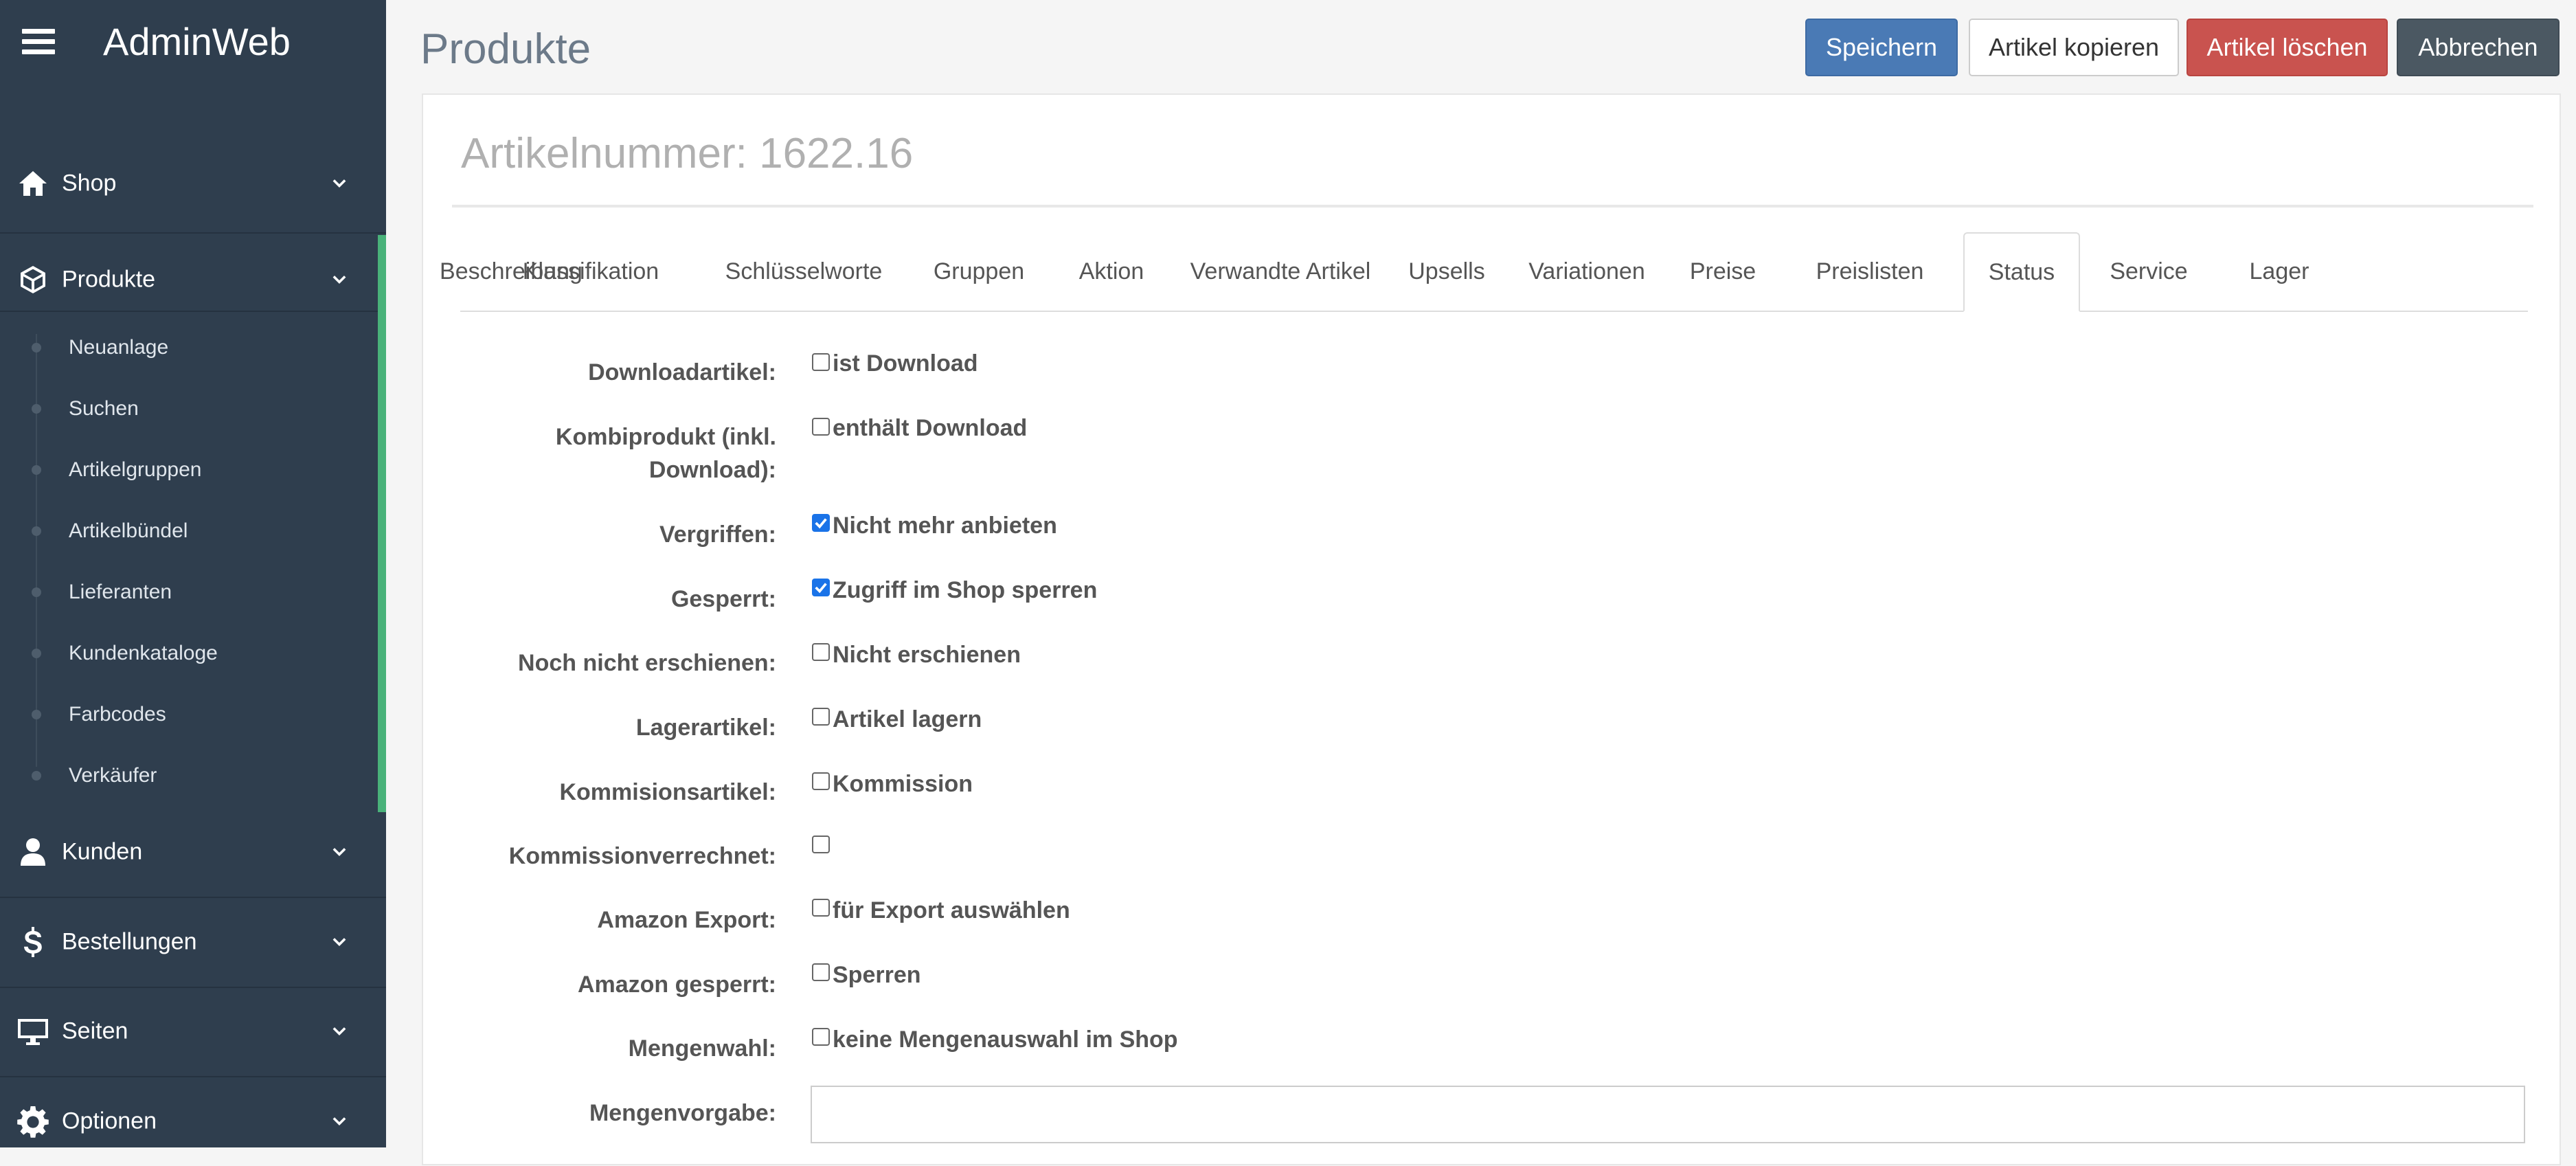 The image size is (2576, 1166). What do you see at coordinates (682, 372) in the screenshot?
I see `label-downloadartikel: Downloadartikel:` at bounding box center [682, 372].